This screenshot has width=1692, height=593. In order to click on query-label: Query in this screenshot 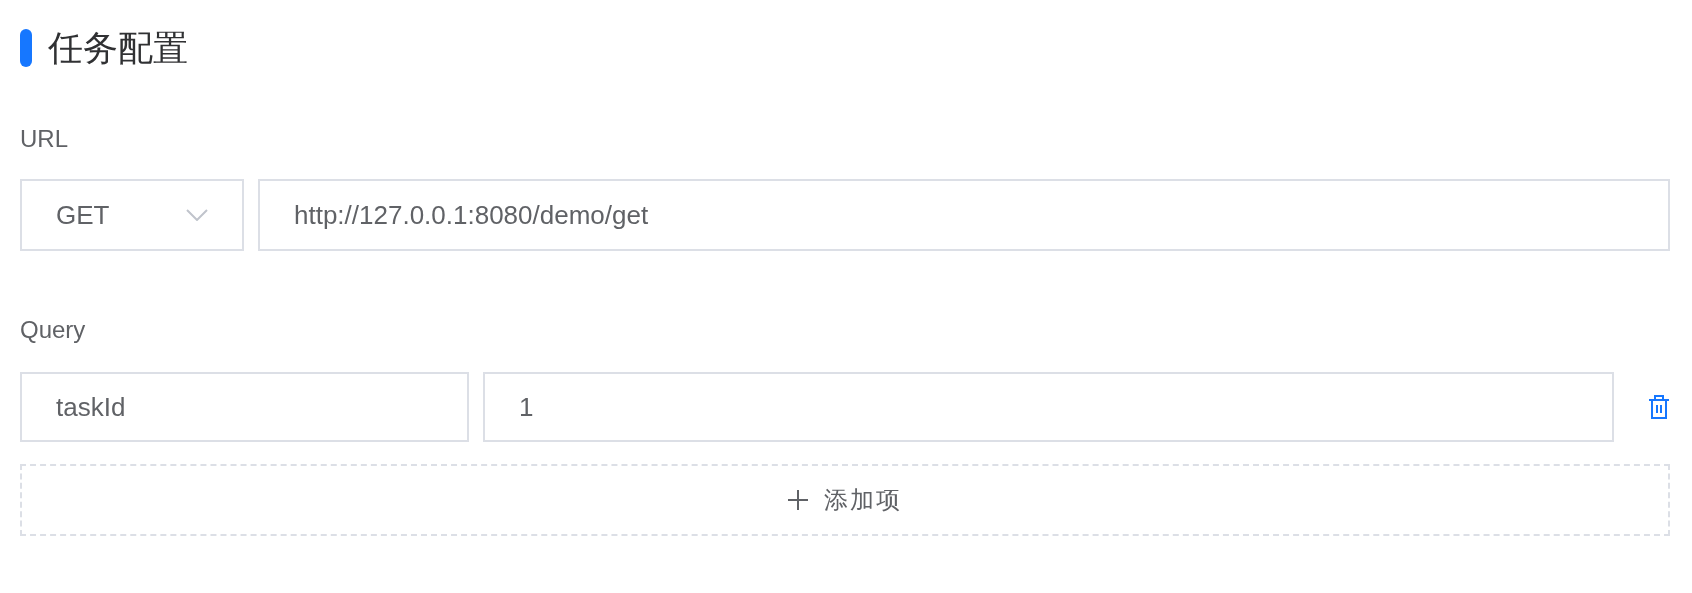, I will do `click(53, 330)`.